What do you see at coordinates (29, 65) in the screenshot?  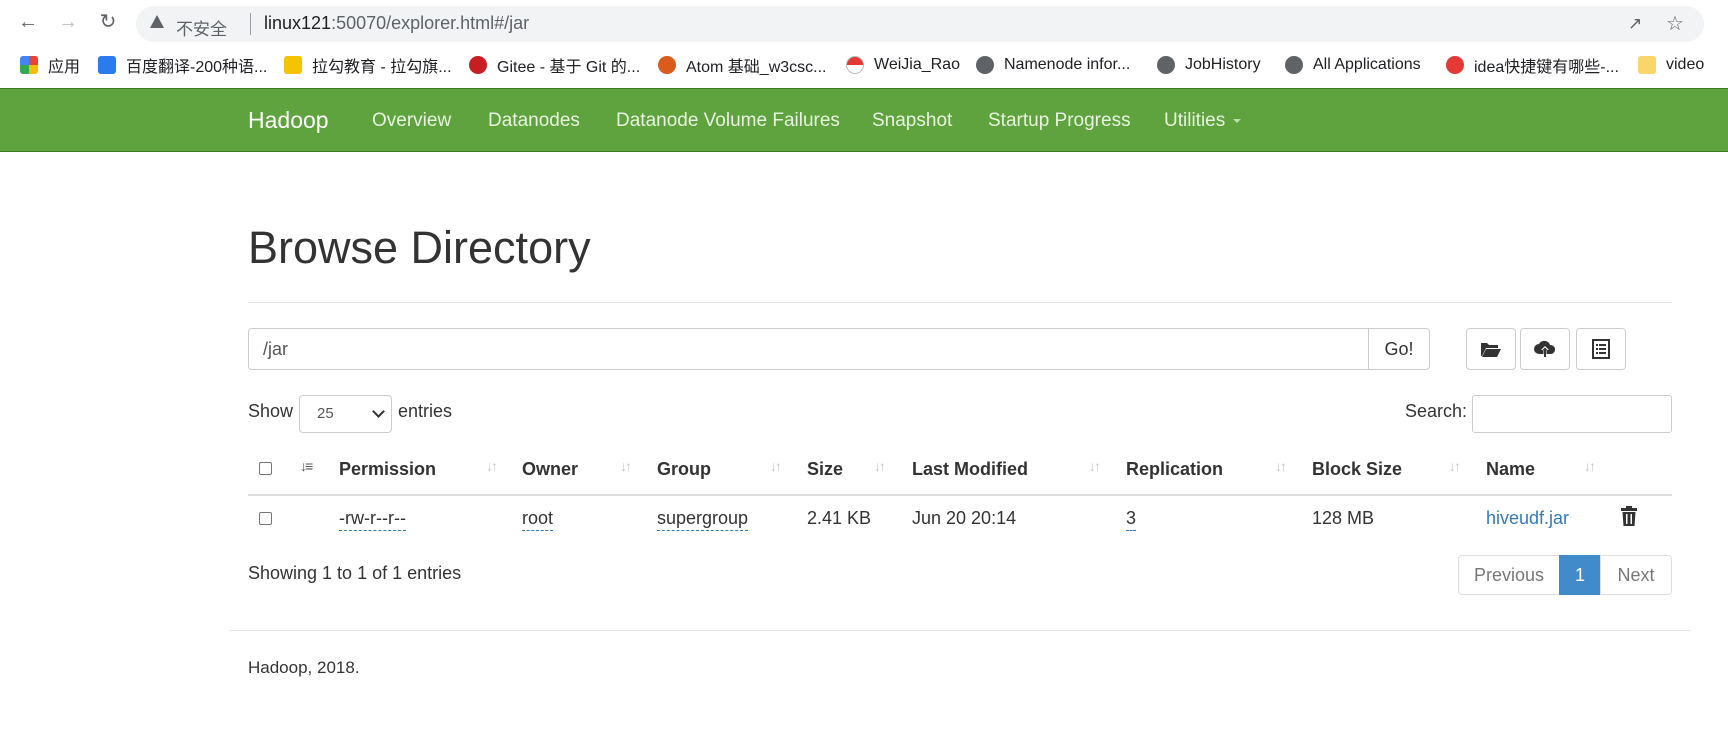 I see `apps-grid-icon` at bounding box center [29, 65].